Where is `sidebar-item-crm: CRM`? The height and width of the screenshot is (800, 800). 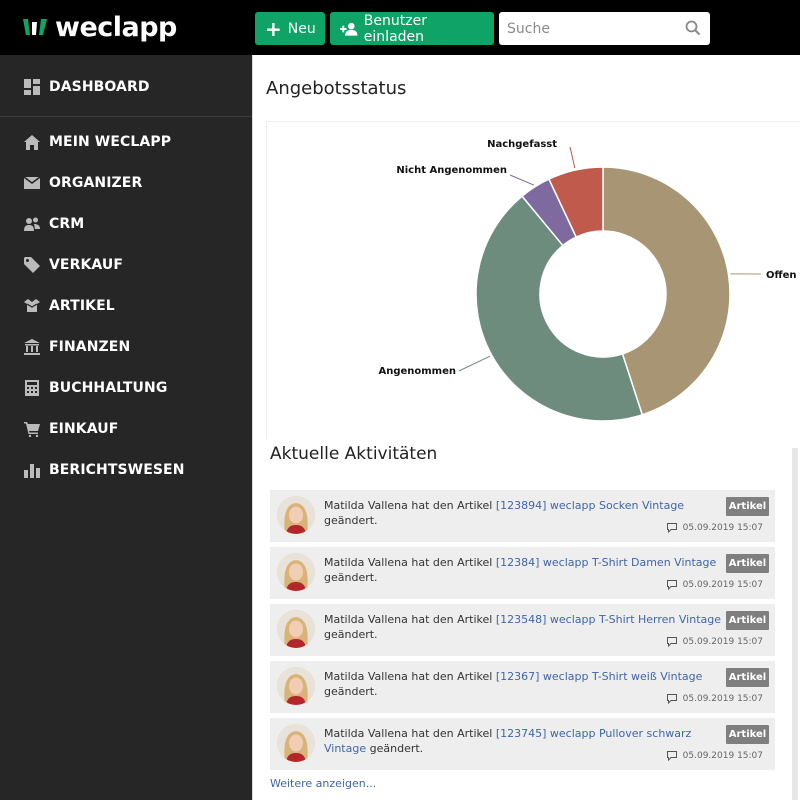
sidebar-item-crm: CRM is located at coordinates (126, 224).